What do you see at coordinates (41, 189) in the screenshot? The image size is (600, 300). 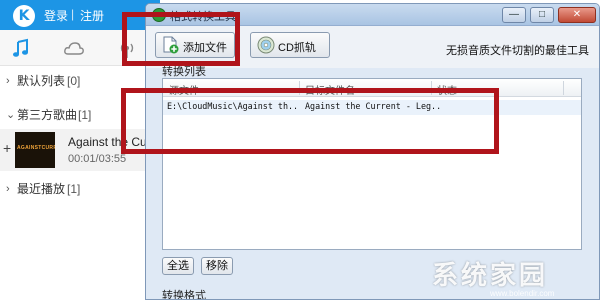 I see `group-name: 最近播放` at bounding box center [41, 189].